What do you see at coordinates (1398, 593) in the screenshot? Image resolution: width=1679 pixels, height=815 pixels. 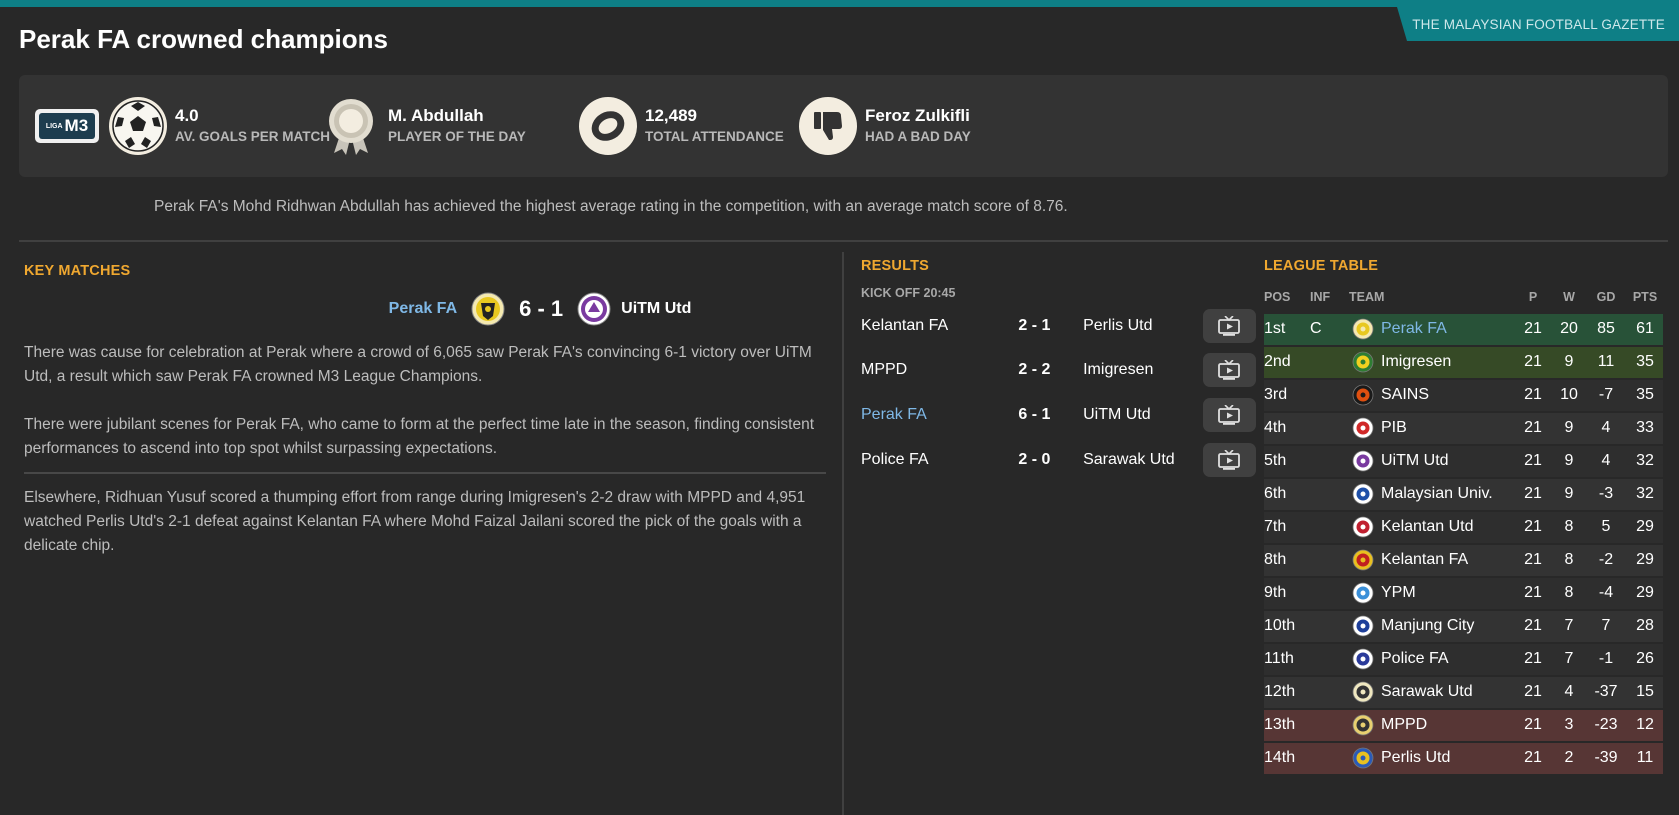 I see `row-team-name: YPM` at bounding box center [1398, 593].